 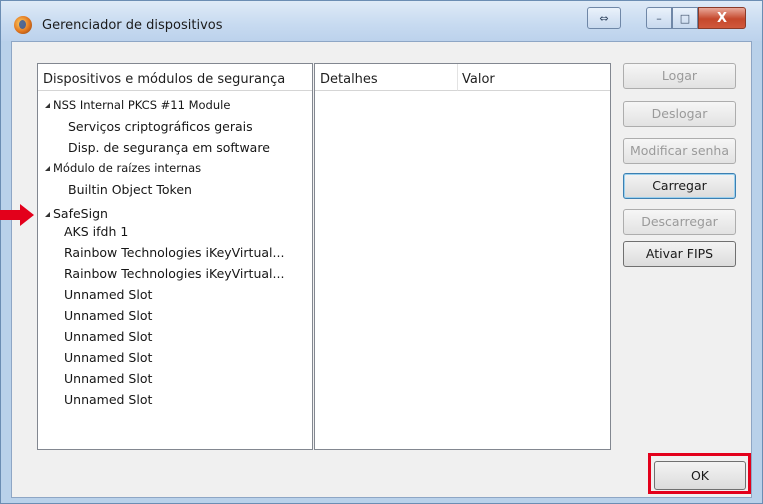 I want to click on tree-item-label: NSS Internal PKCS #11 Module, so click(x=142, y=105).